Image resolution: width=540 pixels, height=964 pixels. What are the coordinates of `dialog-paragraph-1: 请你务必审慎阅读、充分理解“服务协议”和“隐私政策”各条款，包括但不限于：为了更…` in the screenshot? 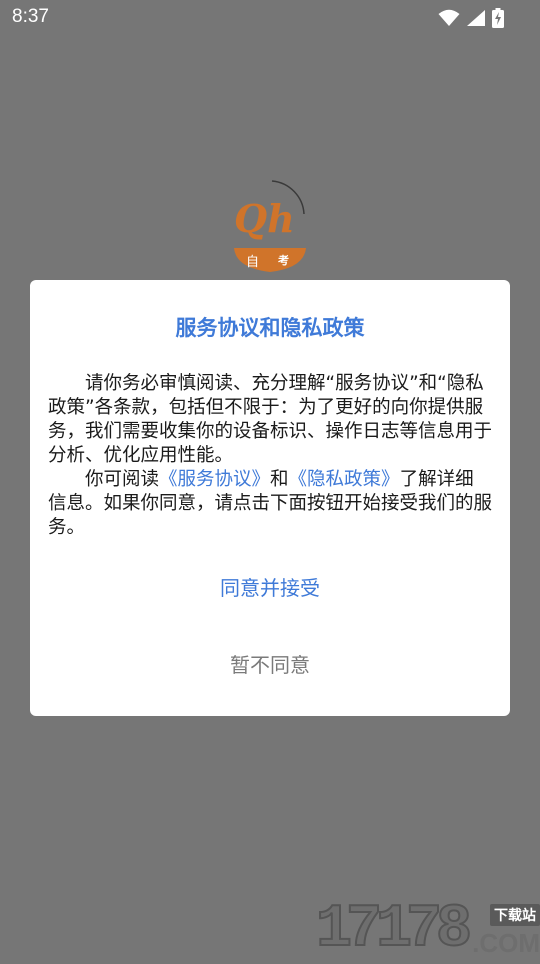 It's located at (270, 419).